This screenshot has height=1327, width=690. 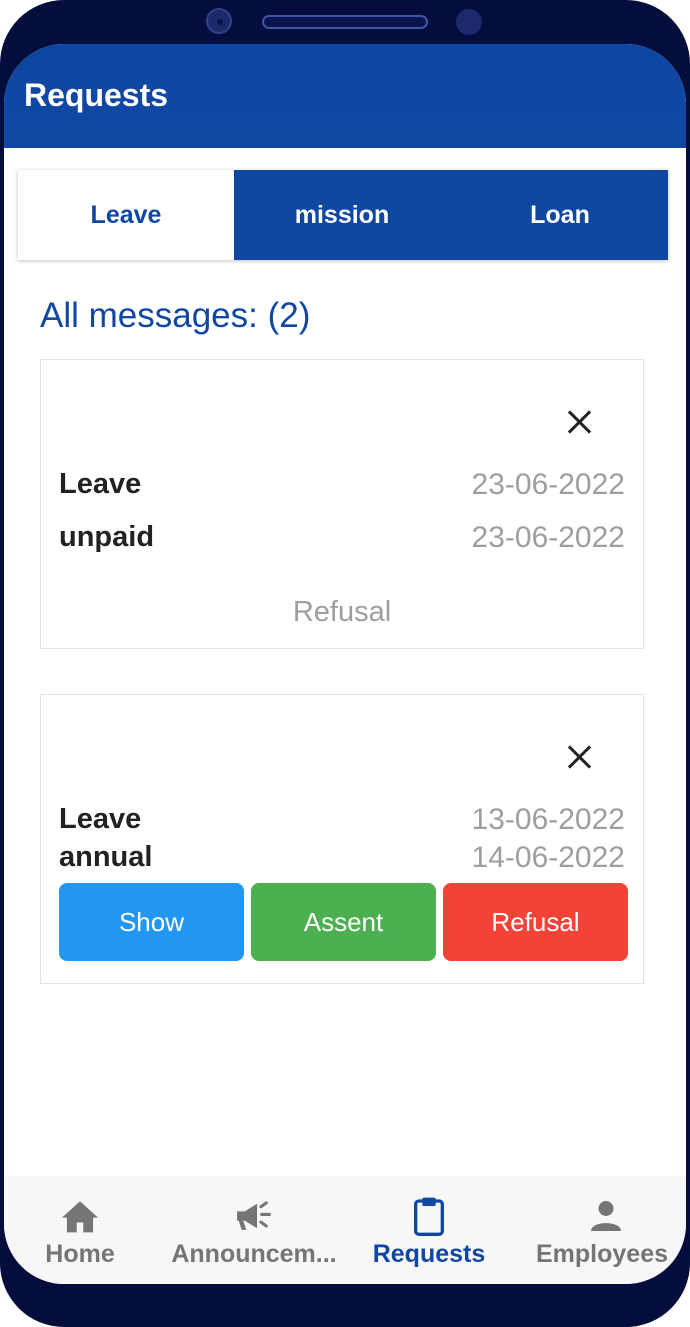 What do you see at coordinates (219, 21) in the screenshot?
I see `front-camera` at bounding box center [219, 21].